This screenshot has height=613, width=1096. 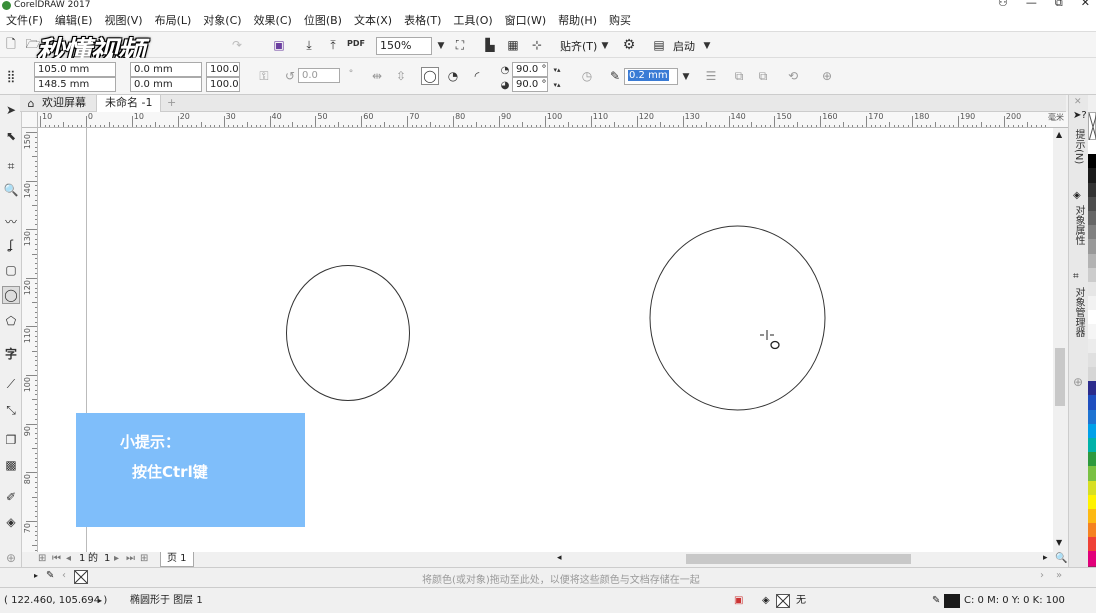 I want to click on height-field: 0.0 mm, so click(x=166, y=84).